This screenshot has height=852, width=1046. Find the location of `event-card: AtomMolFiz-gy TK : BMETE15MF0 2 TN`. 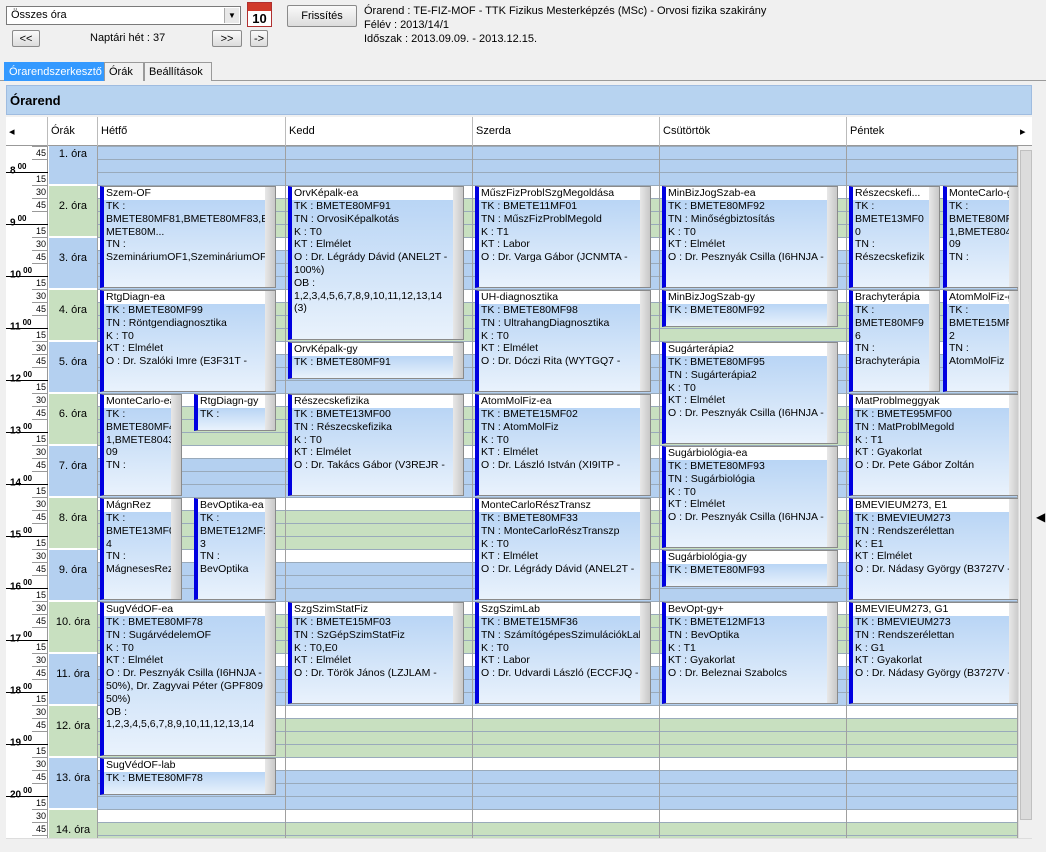

event-card: AtomMolFiz-gy TK : BMETE15MF0 2 TN is located at coordinates (980, 341).